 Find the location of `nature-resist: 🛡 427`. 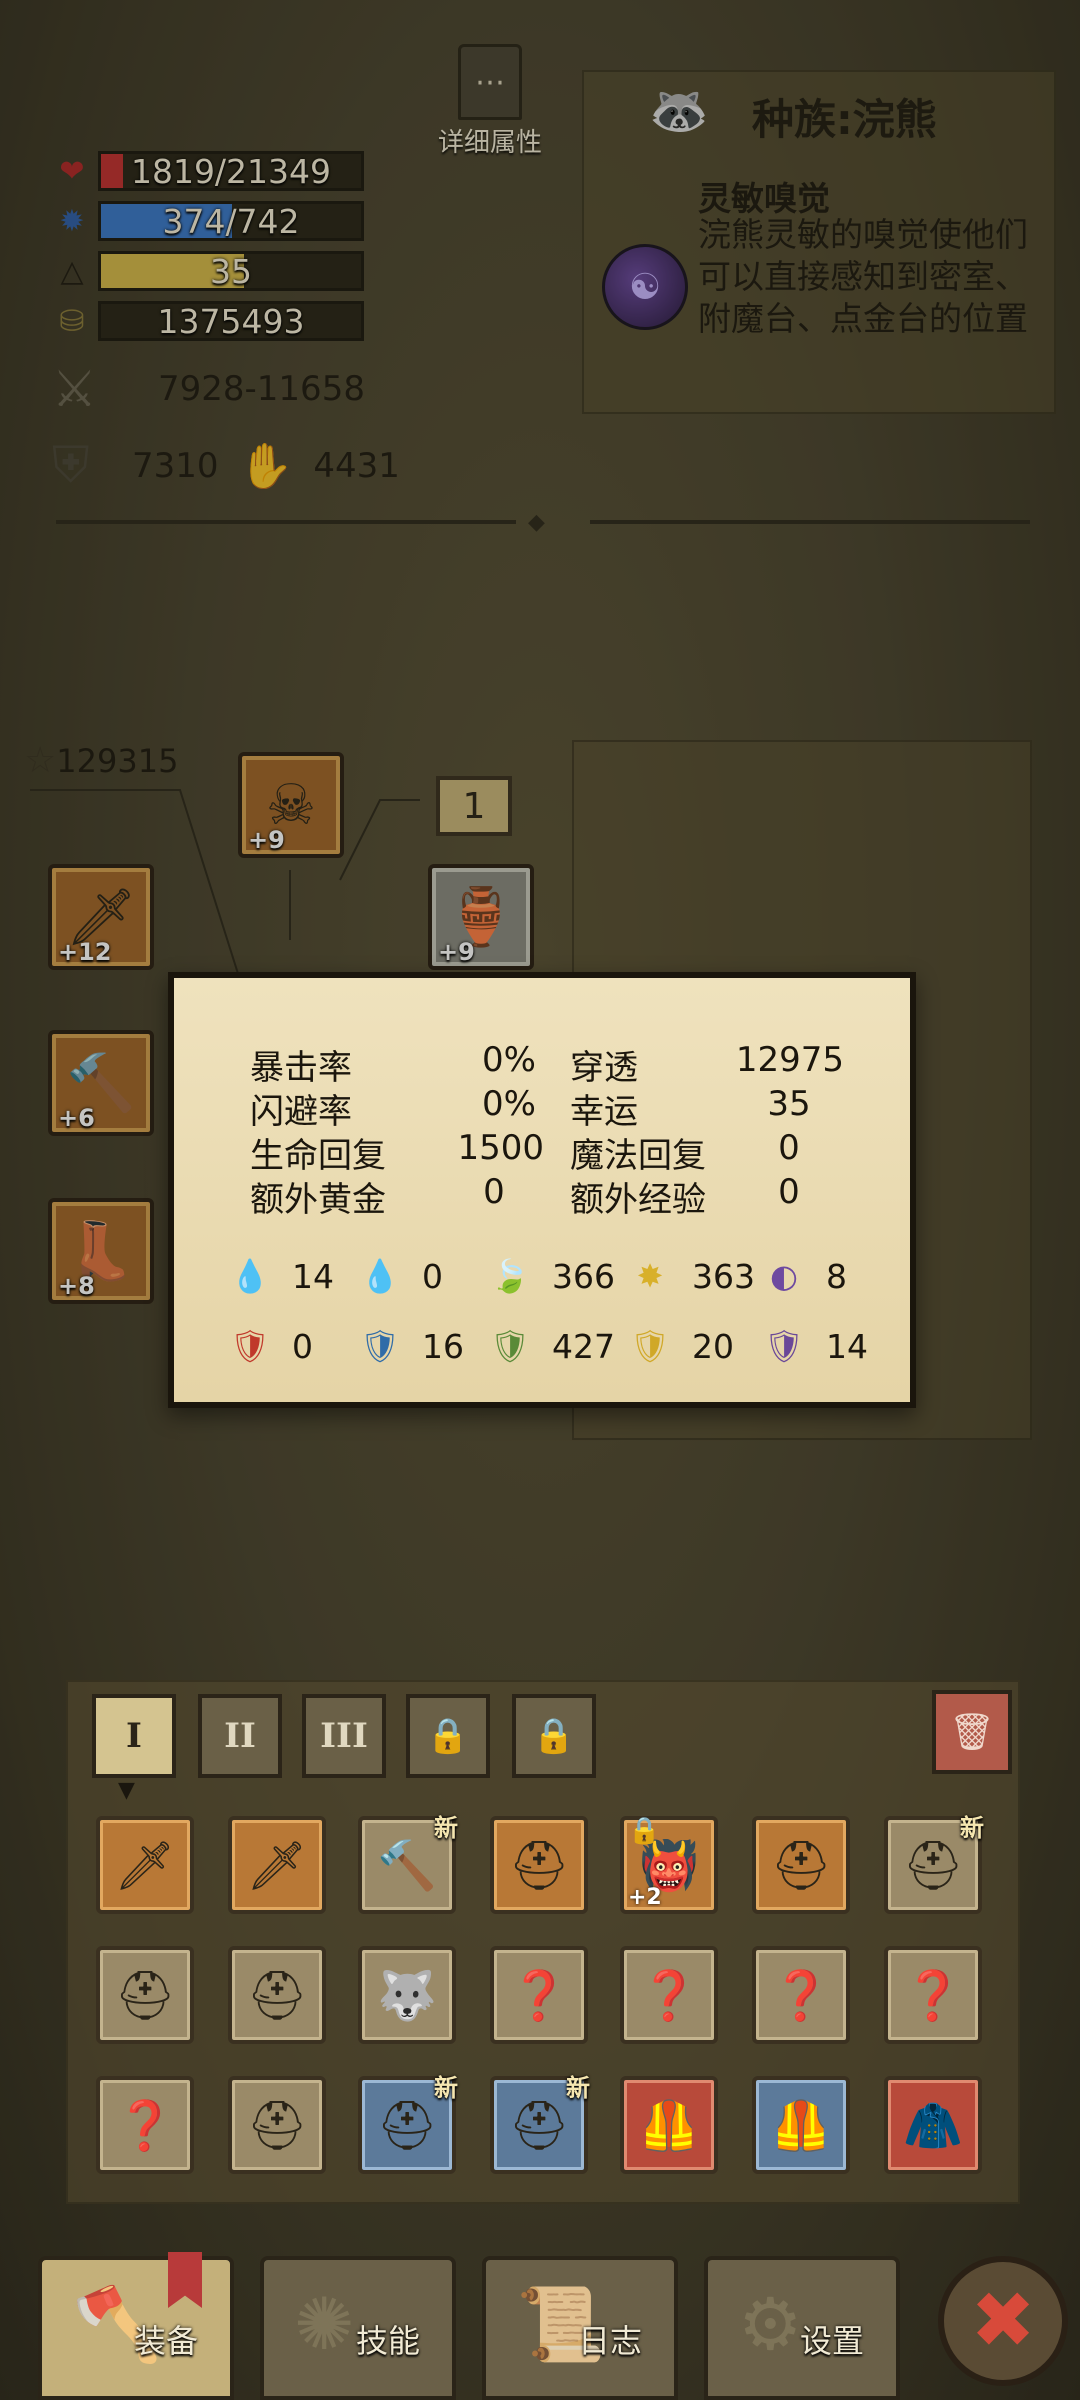

nature-resist: 🛡 427 is located at coordinates (552, 1346).